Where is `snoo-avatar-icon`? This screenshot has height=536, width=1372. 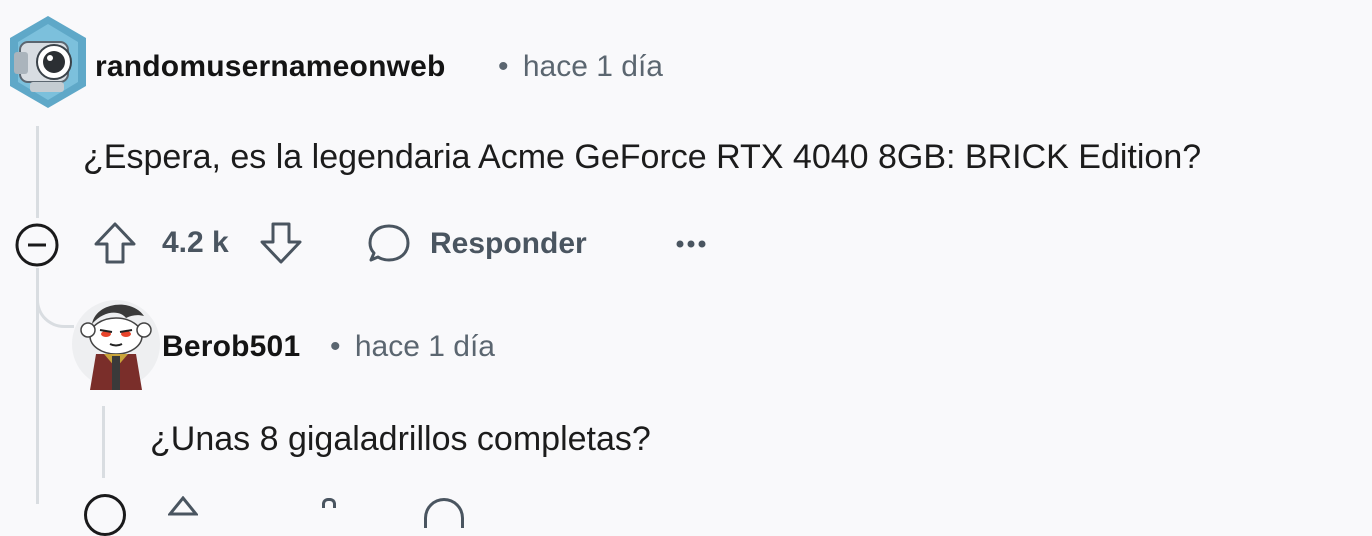 snoo-avatar-icon is located at coordinates (116, 345).